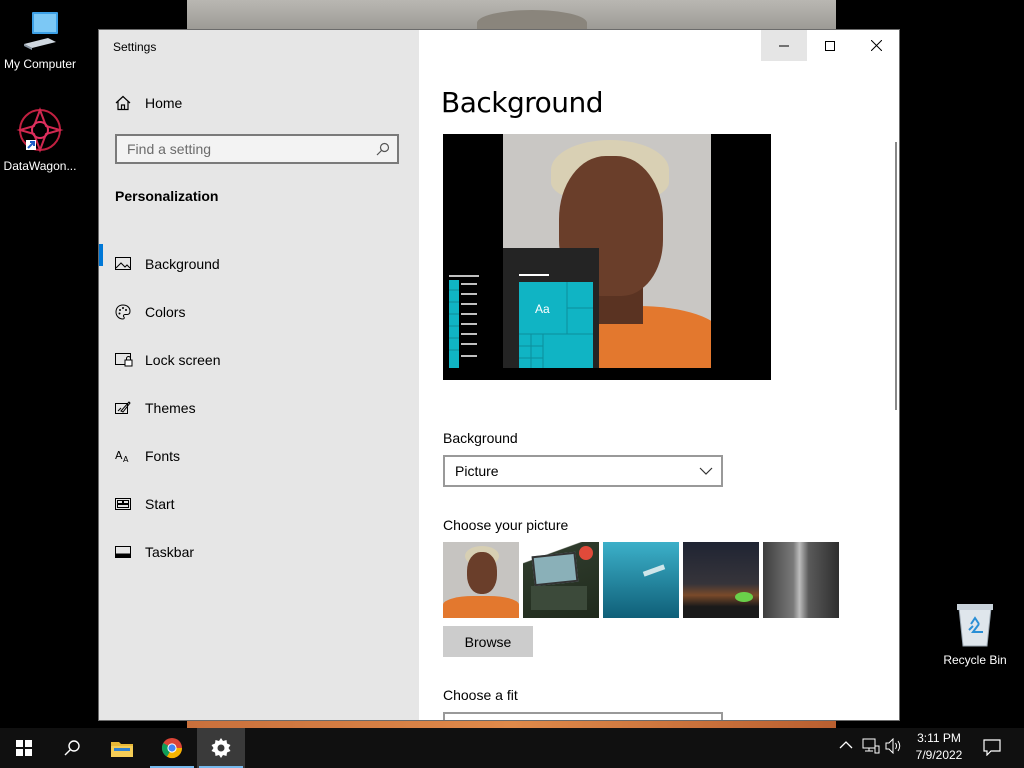 The height and width of the screenshot is (768, 1024). I want to click on search-button, so click(72, 748).